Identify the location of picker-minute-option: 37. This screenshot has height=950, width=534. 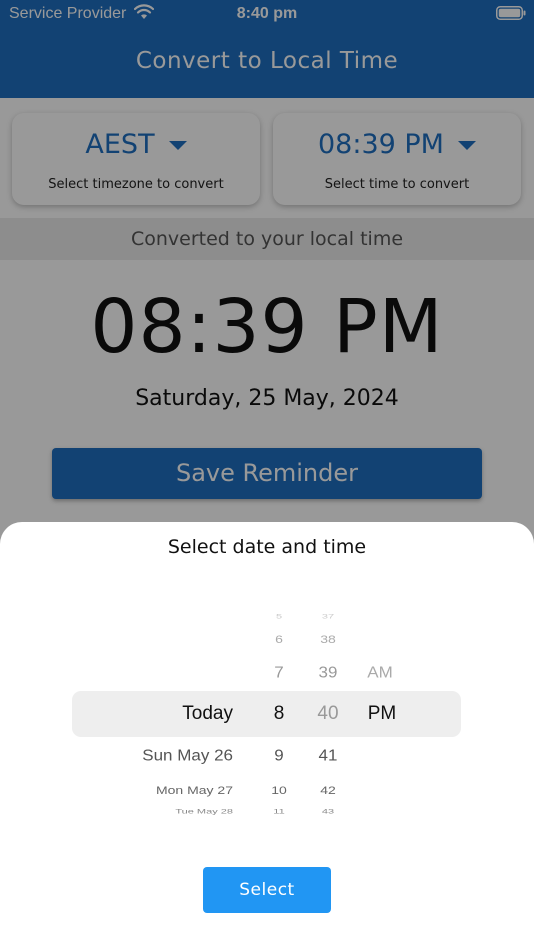
(328, 617).